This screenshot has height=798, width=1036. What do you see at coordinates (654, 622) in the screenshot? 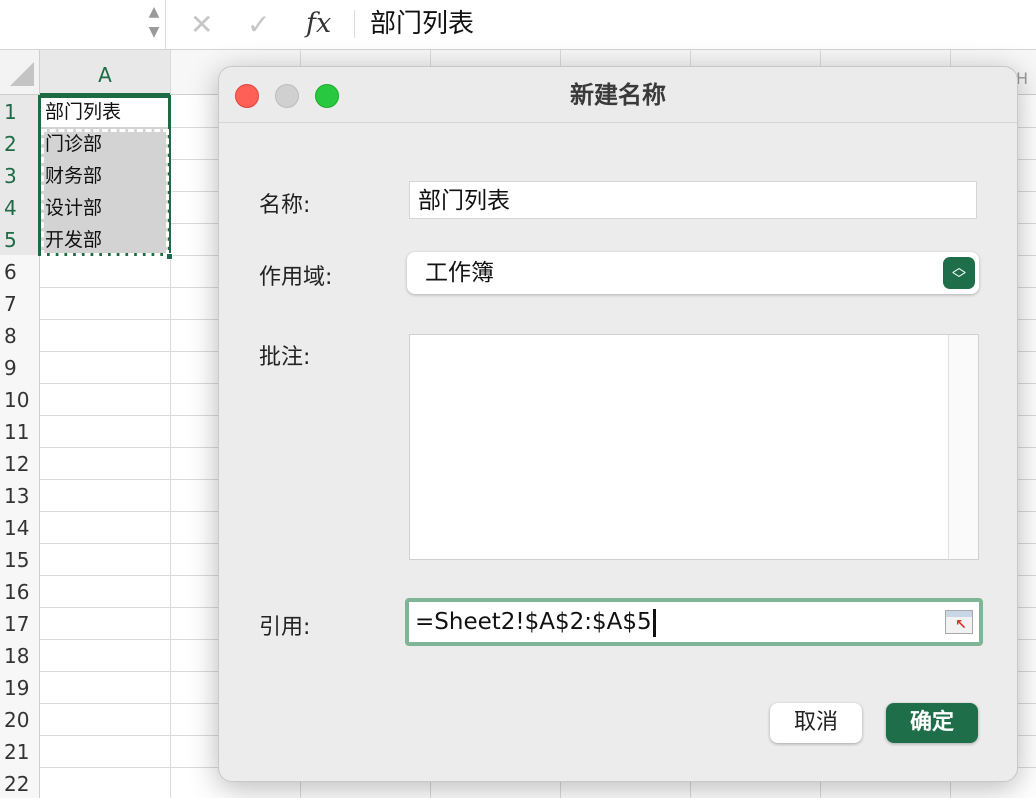
I see `text-cursor` at bounding box center [654, 622].